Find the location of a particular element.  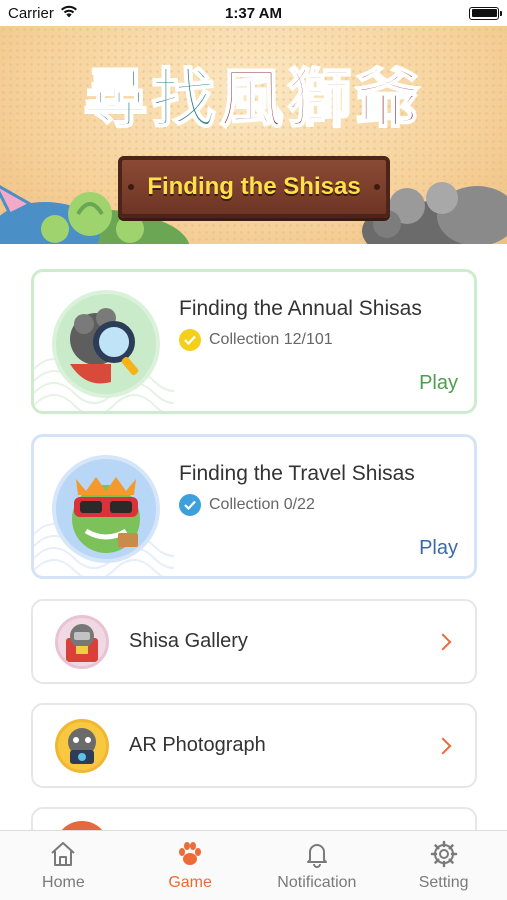

shisa-gallery-icon is located at coordinates (82, 641).